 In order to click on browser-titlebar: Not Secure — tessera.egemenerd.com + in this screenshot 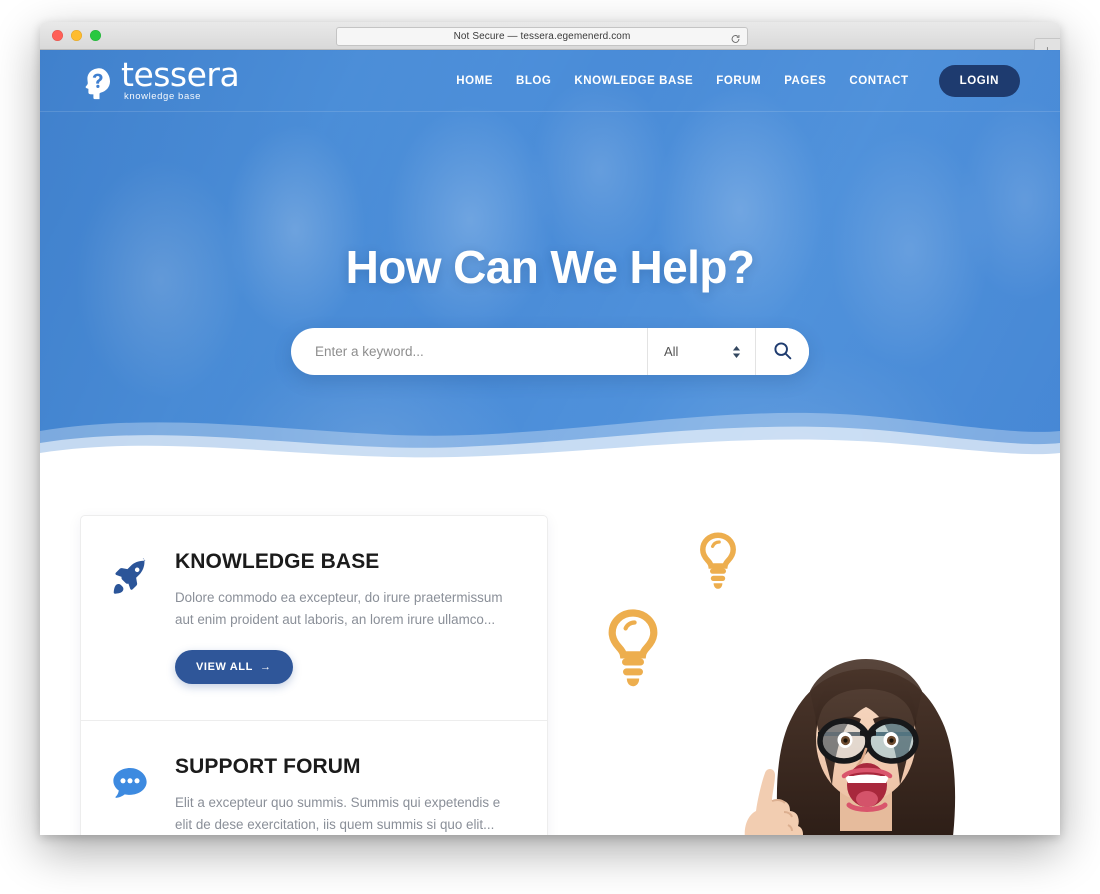, I will do `click(550, 41)`.